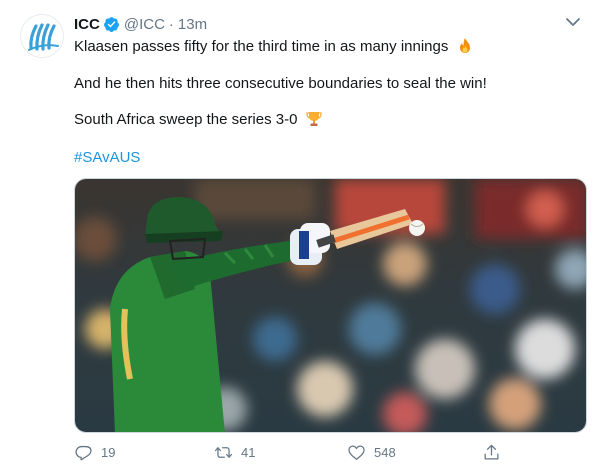  I want to click on retweet-count: 41, so click(248, 452).